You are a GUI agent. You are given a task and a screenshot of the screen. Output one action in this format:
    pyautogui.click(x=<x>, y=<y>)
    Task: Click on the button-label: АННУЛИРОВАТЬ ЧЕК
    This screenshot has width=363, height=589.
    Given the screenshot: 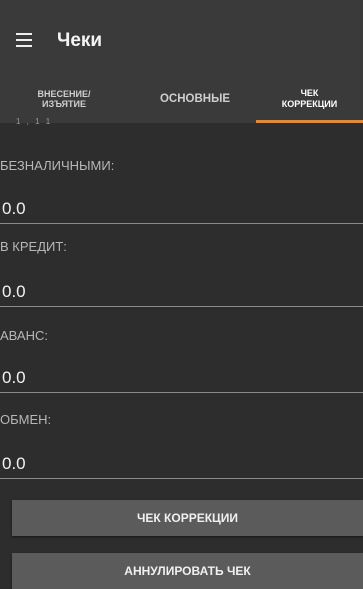 What is the action you would take?
    pyautogui.click(x=187, y=571)
    